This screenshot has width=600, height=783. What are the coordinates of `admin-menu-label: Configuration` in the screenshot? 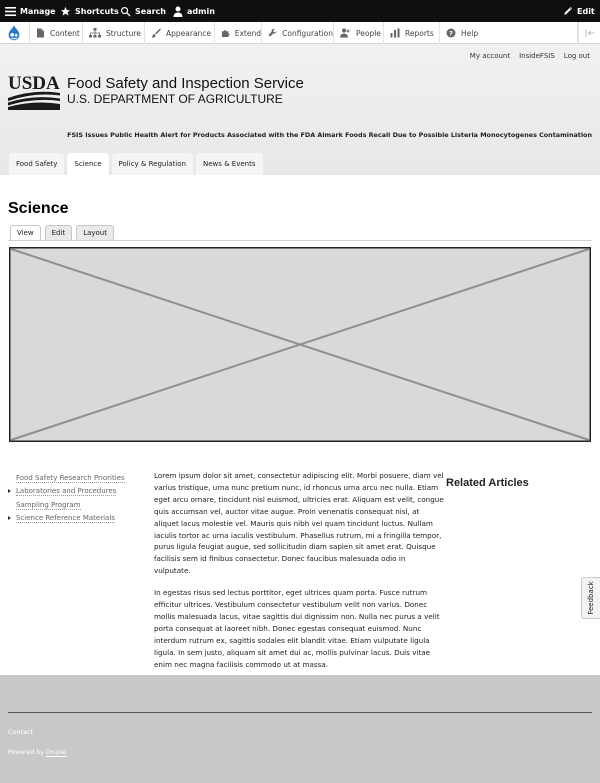 It's located at (307, 33).